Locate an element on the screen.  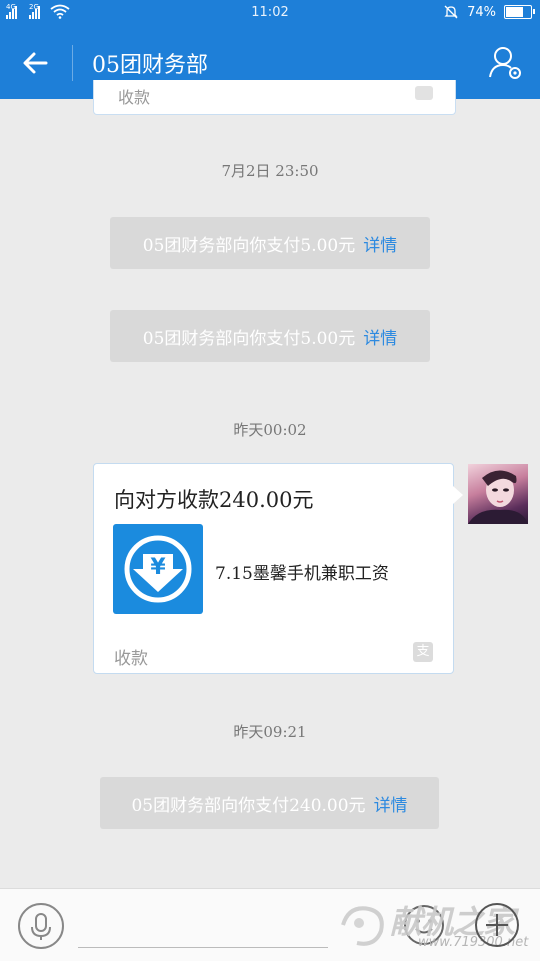
mute-bell-icon is located at coordinates (451, 12).